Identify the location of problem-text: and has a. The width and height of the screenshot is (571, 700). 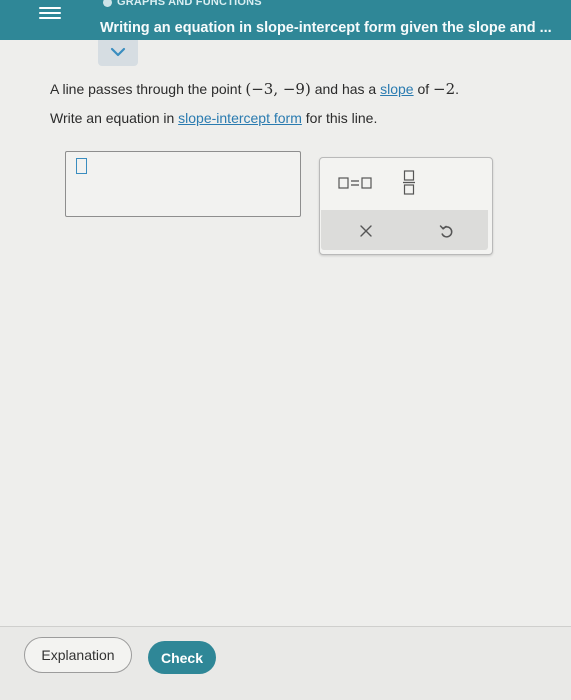
(345, 89).